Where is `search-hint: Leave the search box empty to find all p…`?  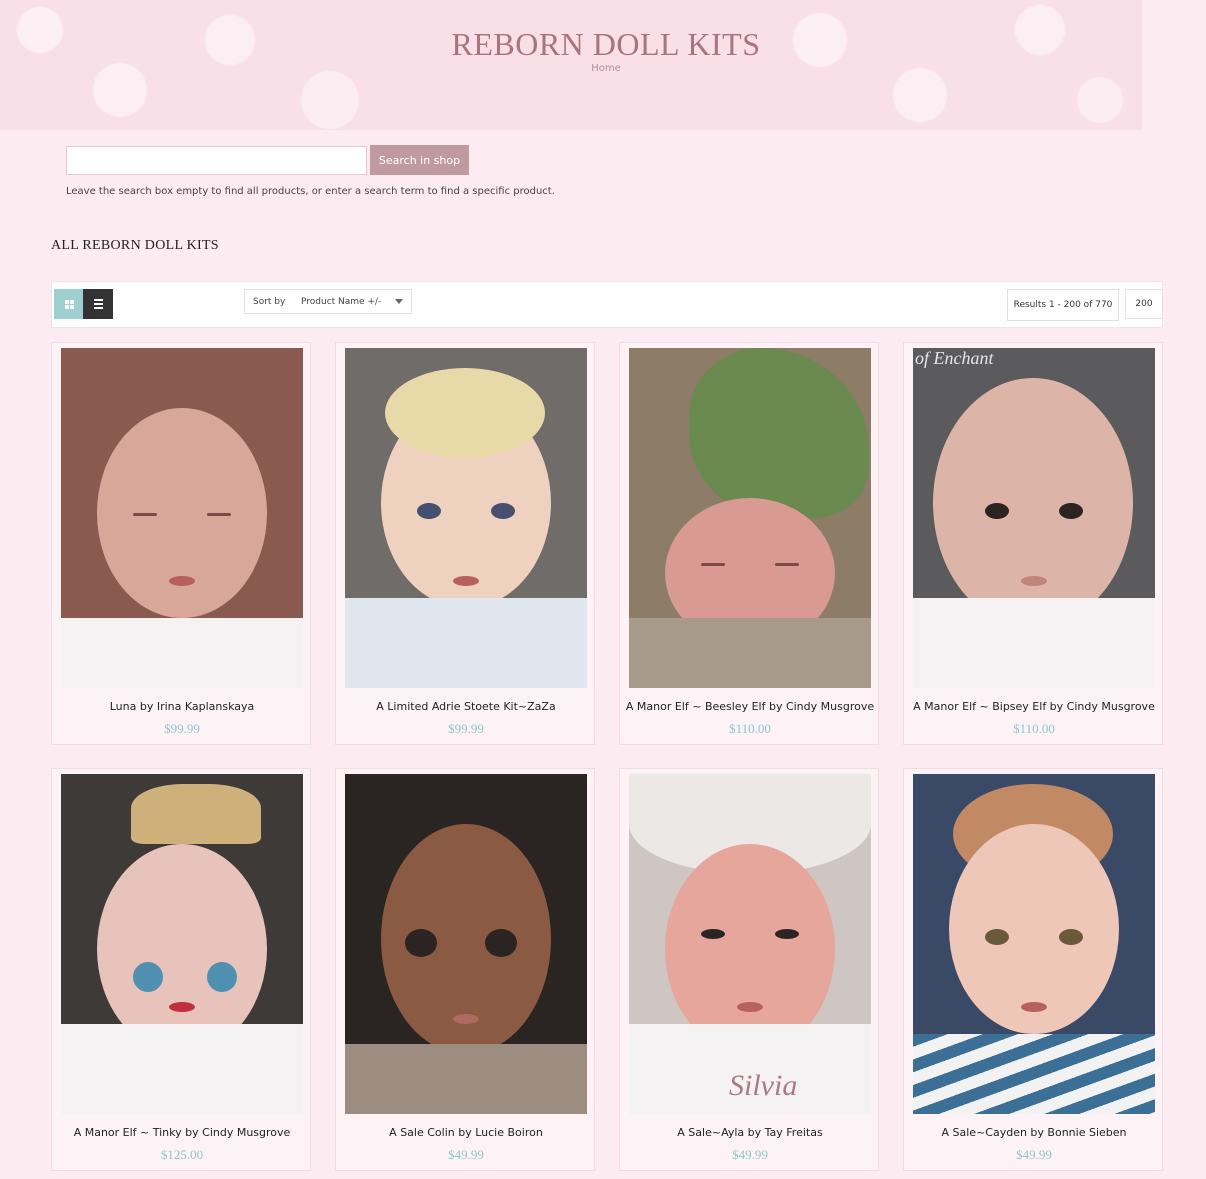
search-hint: Leave the search box empty to find all p… is located at coordinates (310, 191).